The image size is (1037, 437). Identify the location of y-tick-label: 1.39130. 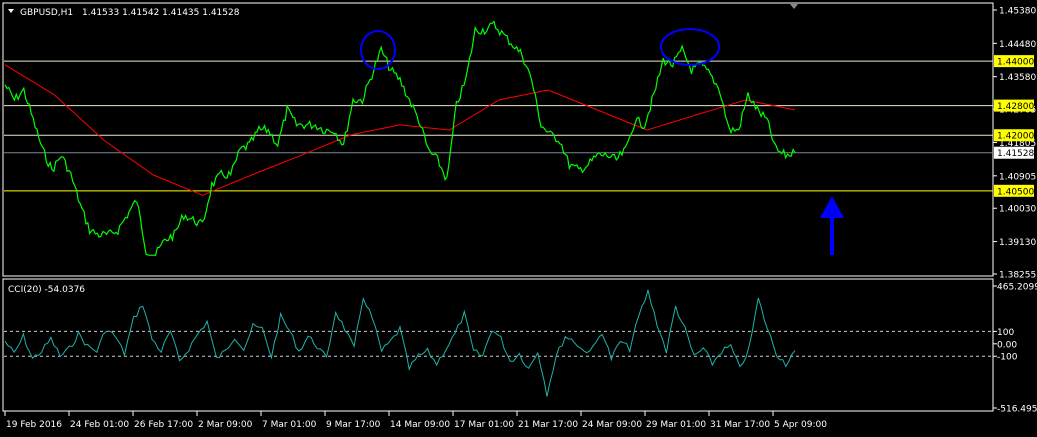
(1017, 243).